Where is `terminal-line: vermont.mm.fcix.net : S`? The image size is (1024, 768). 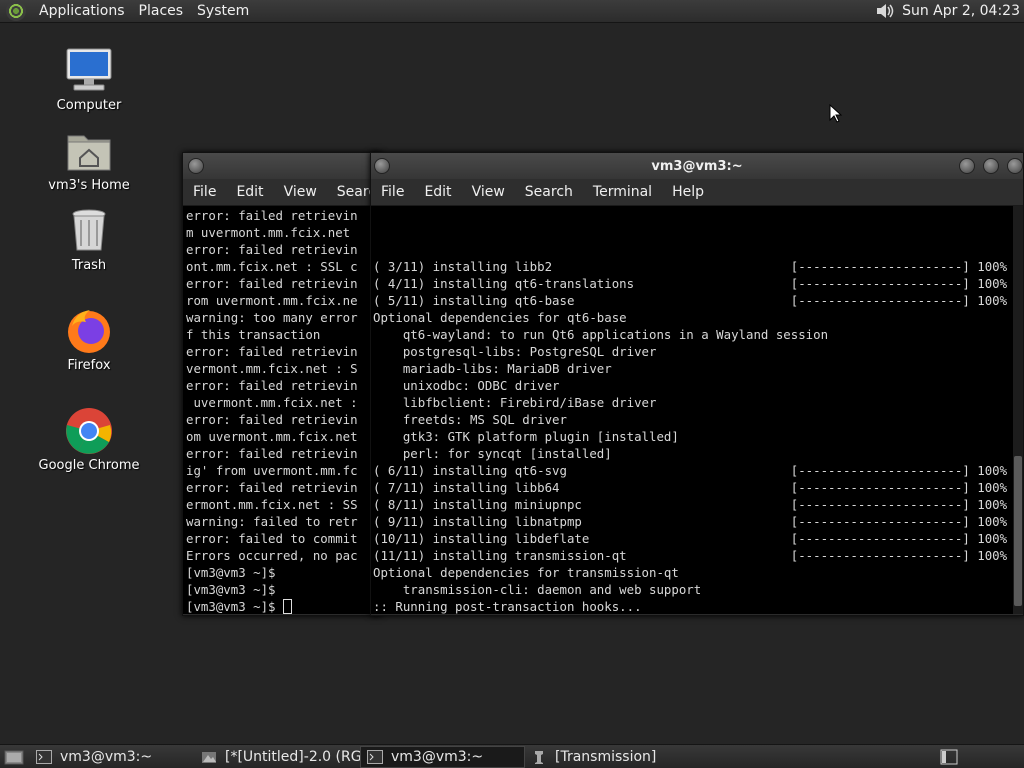
terminal-line: vermont.mm.fcix.net : S is located at coordinates (272, 368).